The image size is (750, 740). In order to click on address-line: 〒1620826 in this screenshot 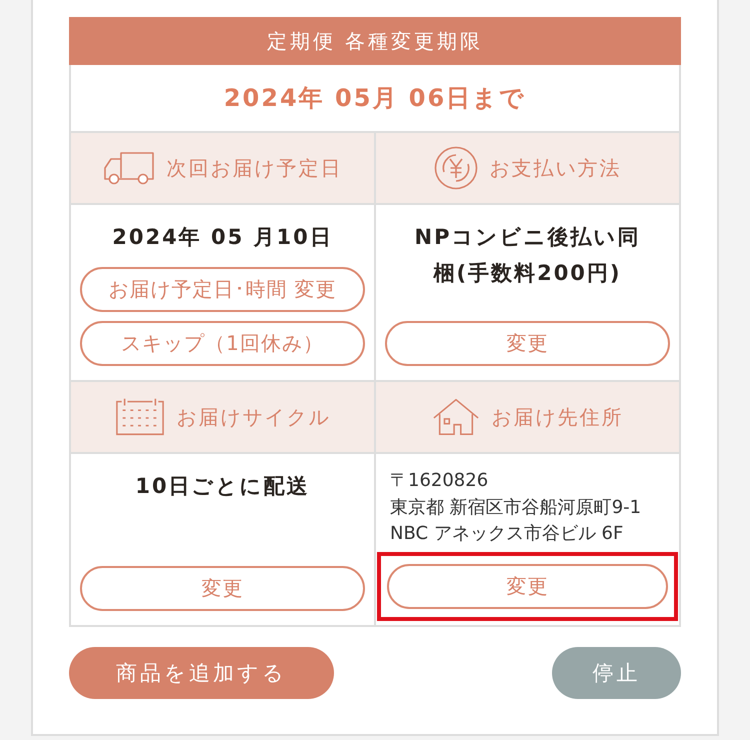, I will do `click(439, 481)`.